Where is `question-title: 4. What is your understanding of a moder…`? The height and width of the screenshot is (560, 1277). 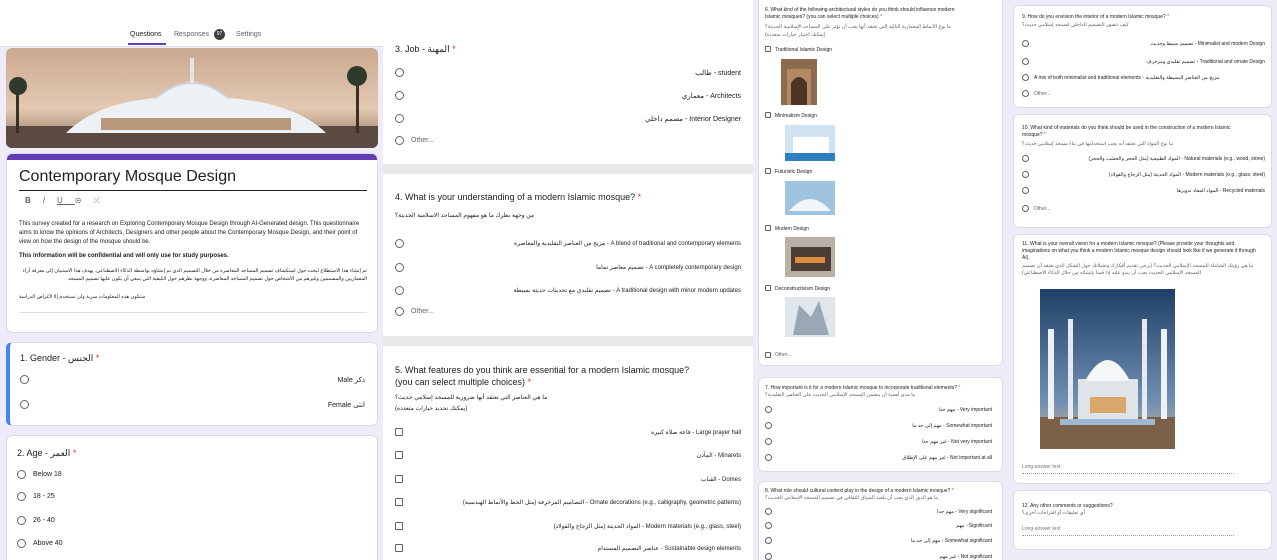
question-title: 4. What is your understanding of a moder… is located at coordinates (518, 197).